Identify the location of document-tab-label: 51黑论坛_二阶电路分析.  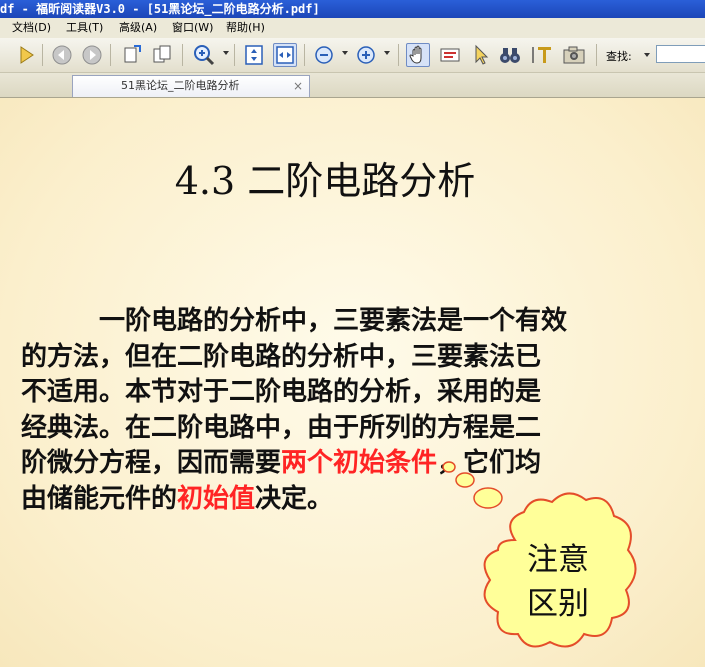
(180, 85).